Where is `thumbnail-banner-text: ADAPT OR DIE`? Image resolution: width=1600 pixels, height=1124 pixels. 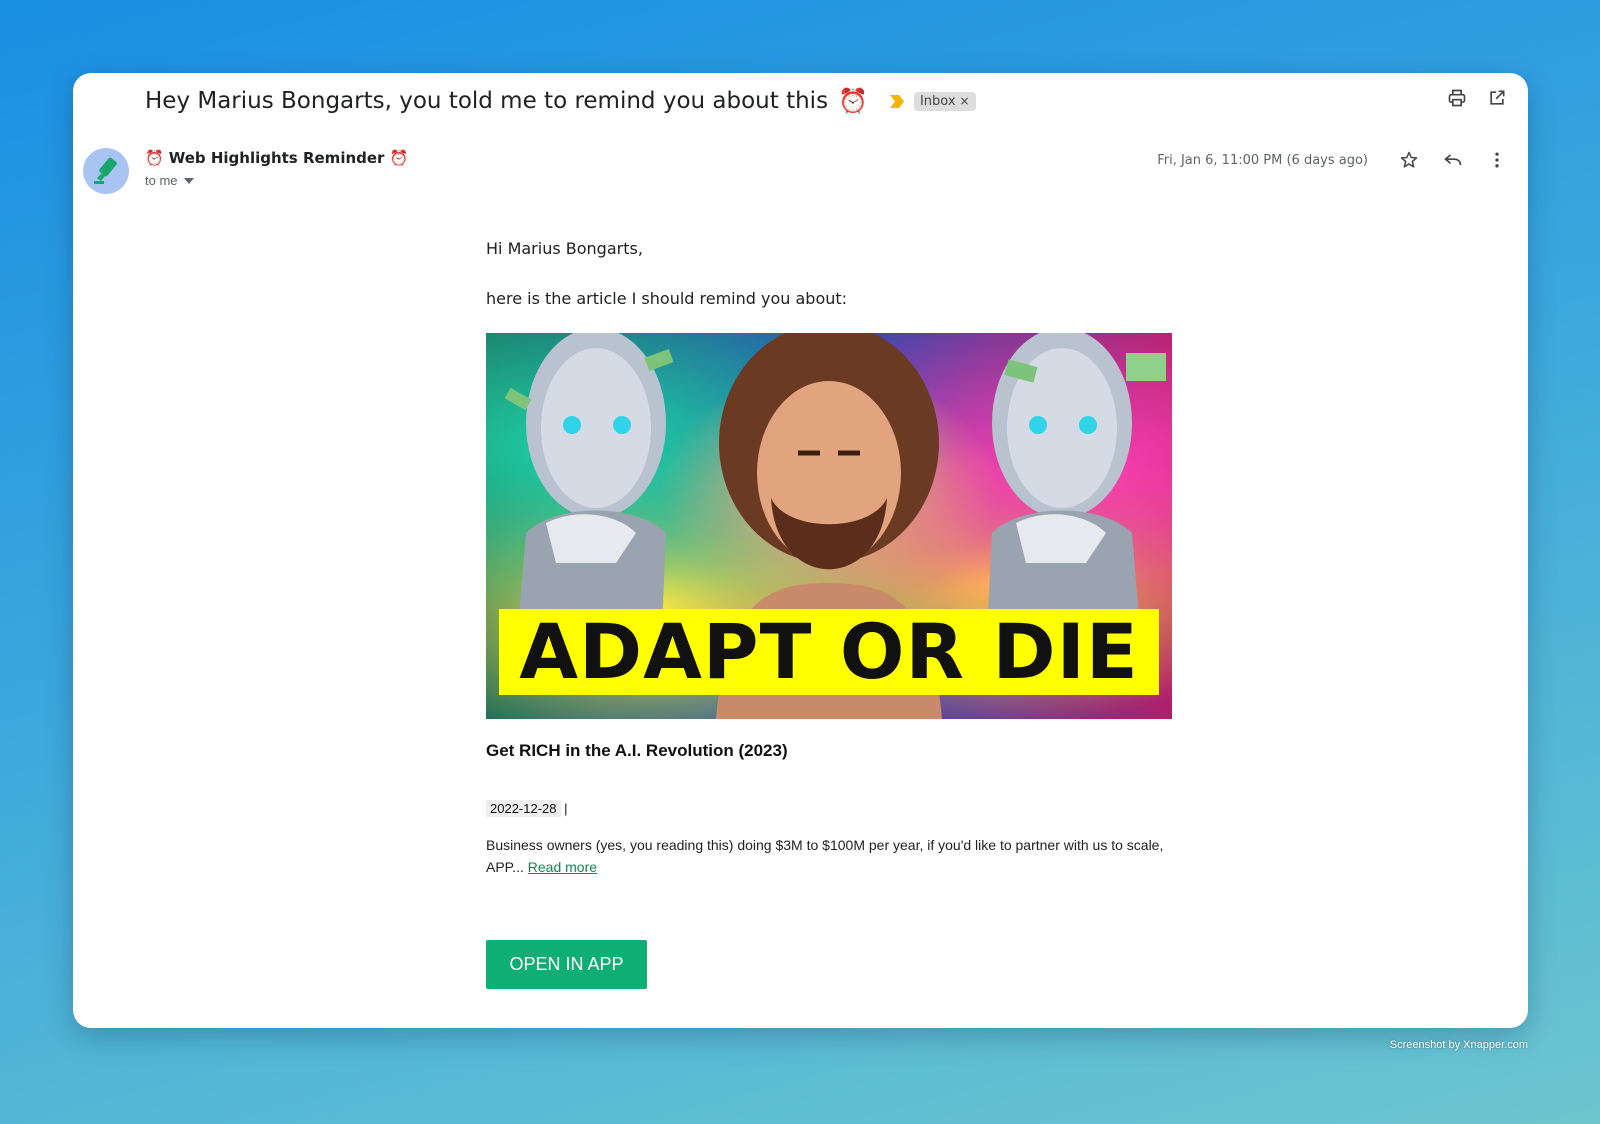
thumbnail-banner-text: ADAPT OR DIE is located at coordinates (829, 651).